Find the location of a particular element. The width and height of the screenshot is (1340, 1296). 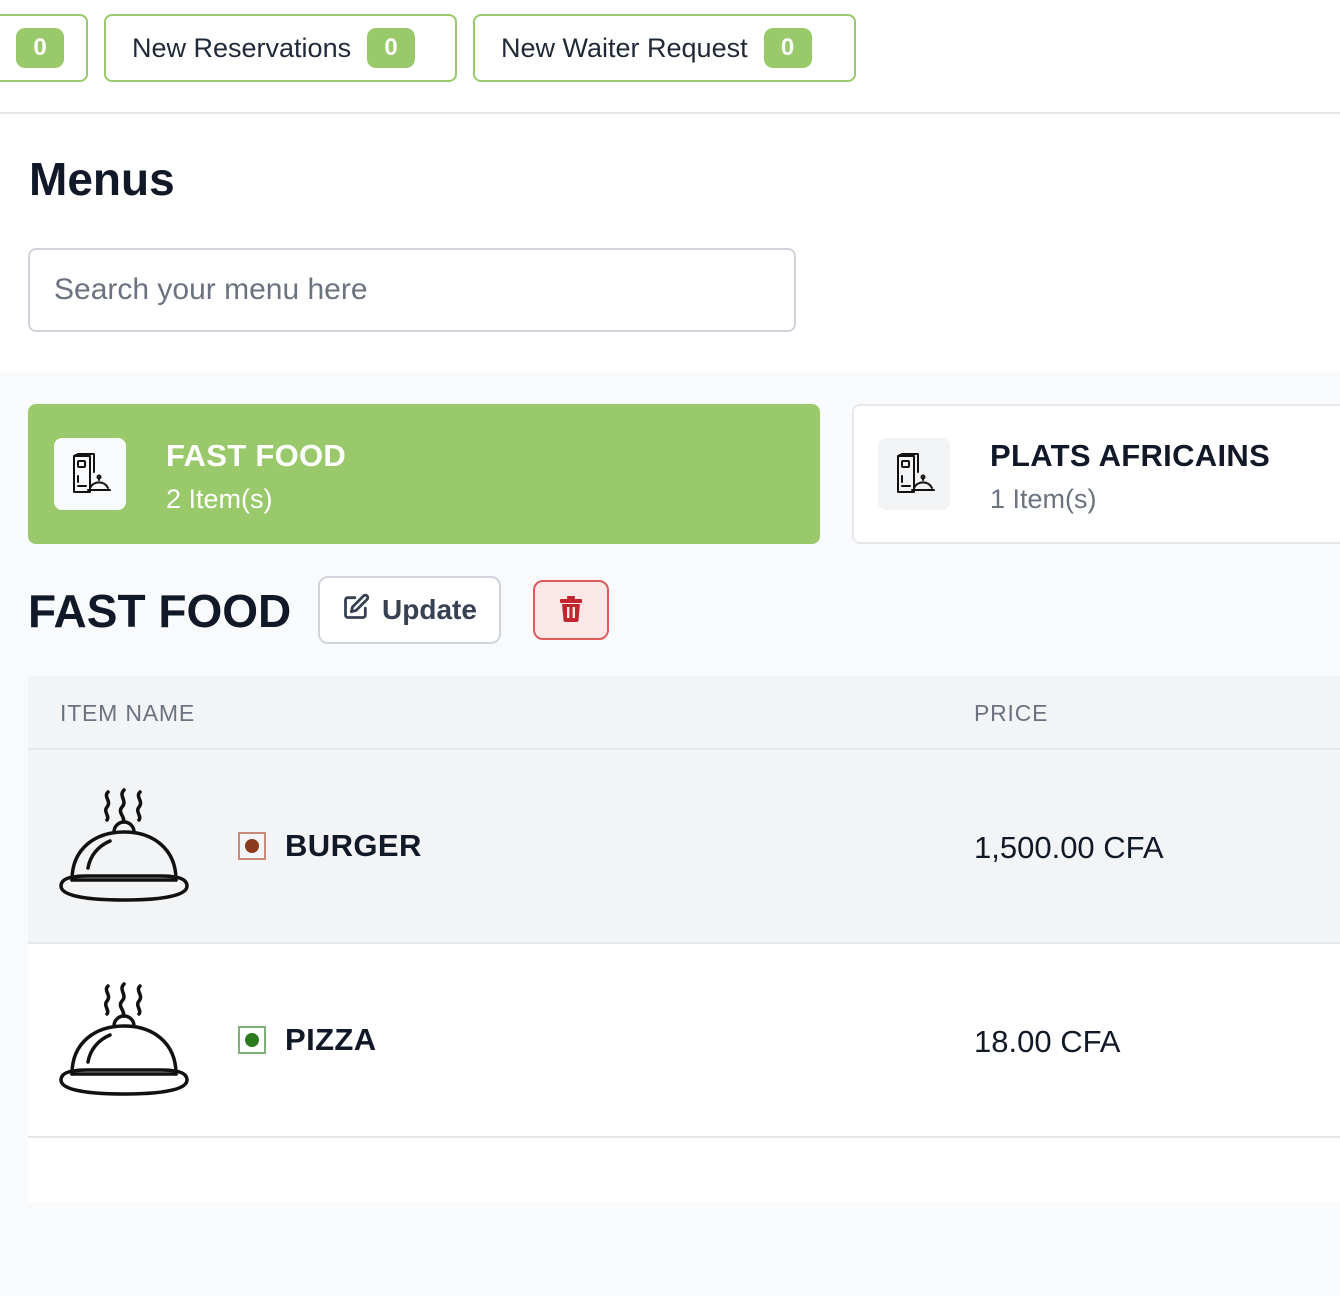

table-row: BURGER 1,500.00 CFA is located at coordinates (684, 847).